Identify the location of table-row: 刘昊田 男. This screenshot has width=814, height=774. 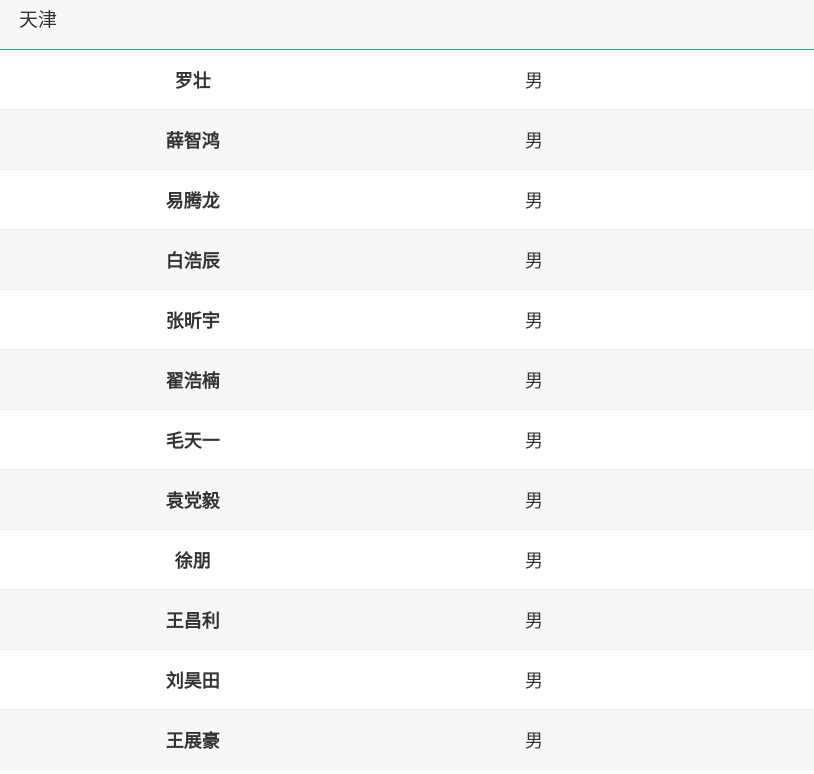
(407, 680).